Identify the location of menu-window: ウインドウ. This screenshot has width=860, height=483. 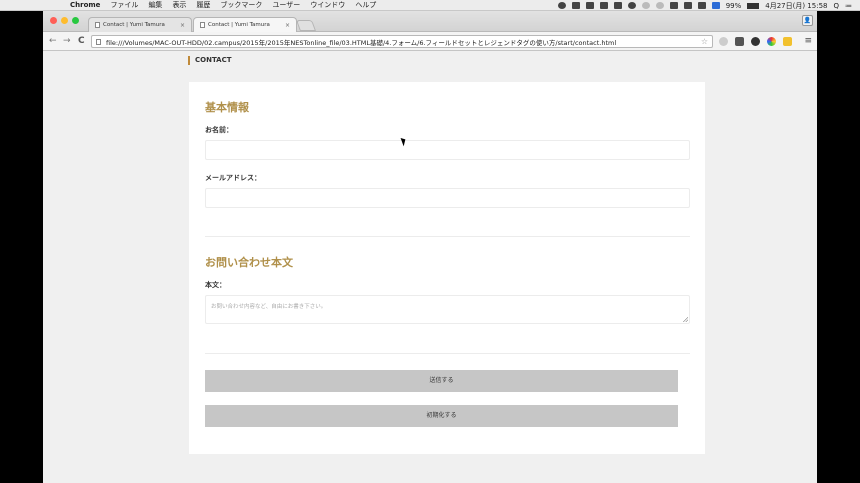
(327, 5).